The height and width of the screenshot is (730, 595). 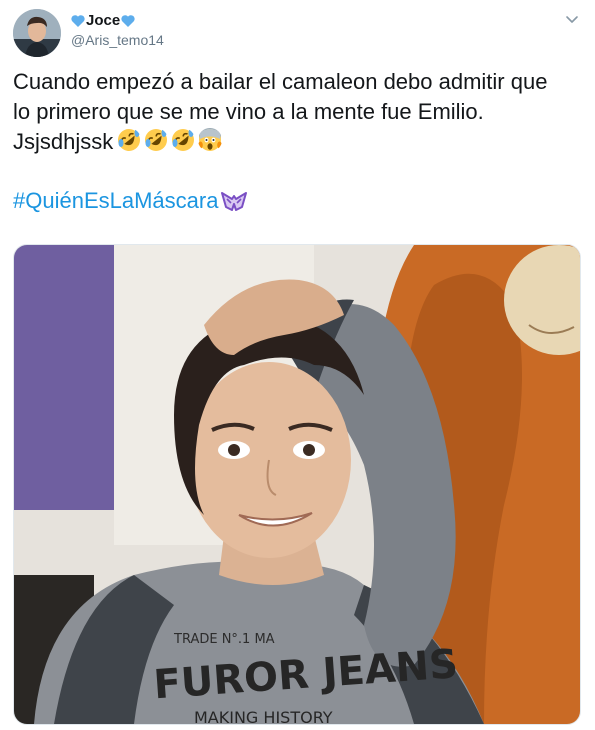 I want to click on chevron-down-icon, so click(x=572, y=20).